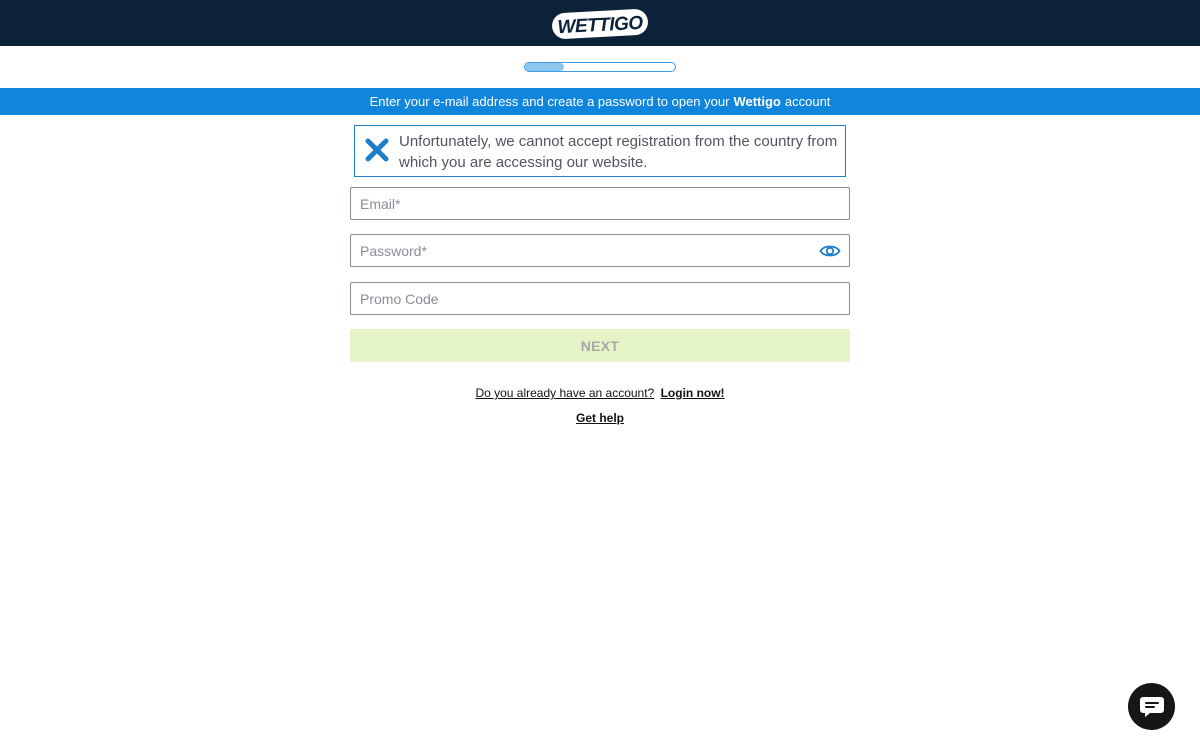 This screenshot has height=750, width=1200. What do you see at coordinates (377, 150) in the screenshot?
I see `close-x-icon` at bounding box center [377, 150].